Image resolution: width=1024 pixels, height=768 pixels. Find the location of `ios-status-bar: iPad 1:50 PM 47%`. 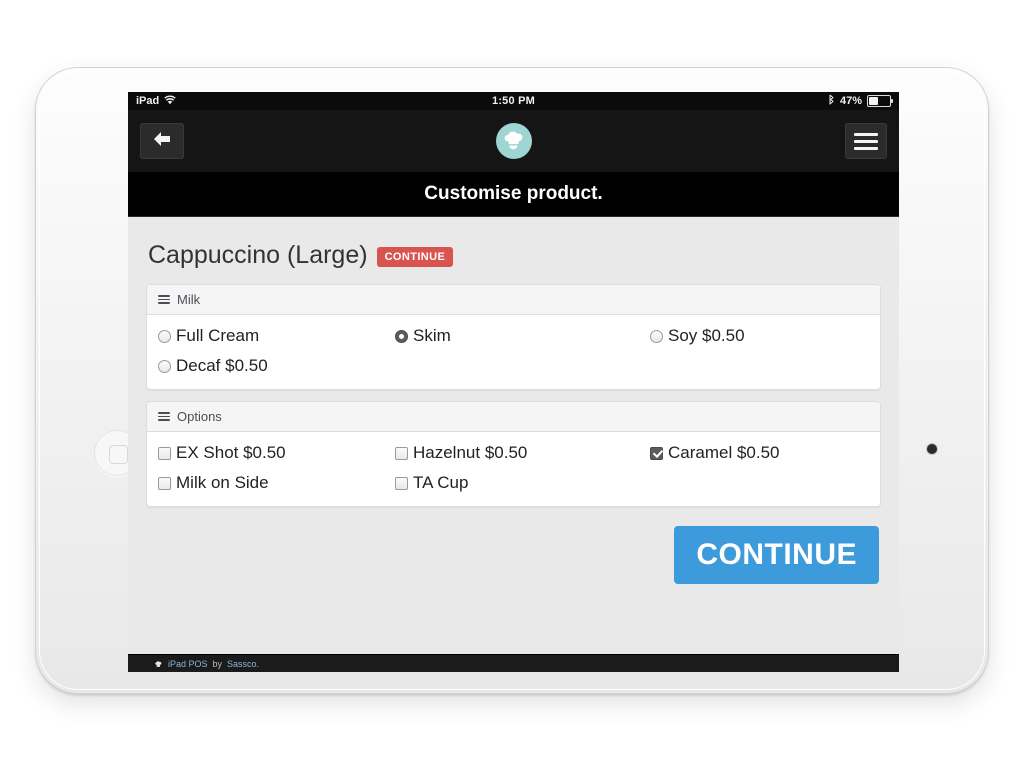

ios-status-bar: iPad 1:50 PM 47% is located at coordinates (513, 101).